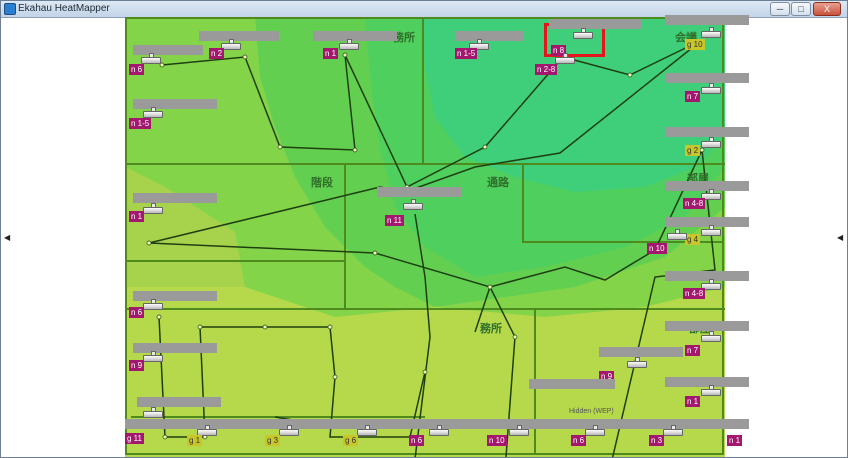 This screenshot has height=458, width=848. Describe the element at coordinates (840, 237) in the screenshot. I see `right-panel-arrow-icon: ◀` at that location.